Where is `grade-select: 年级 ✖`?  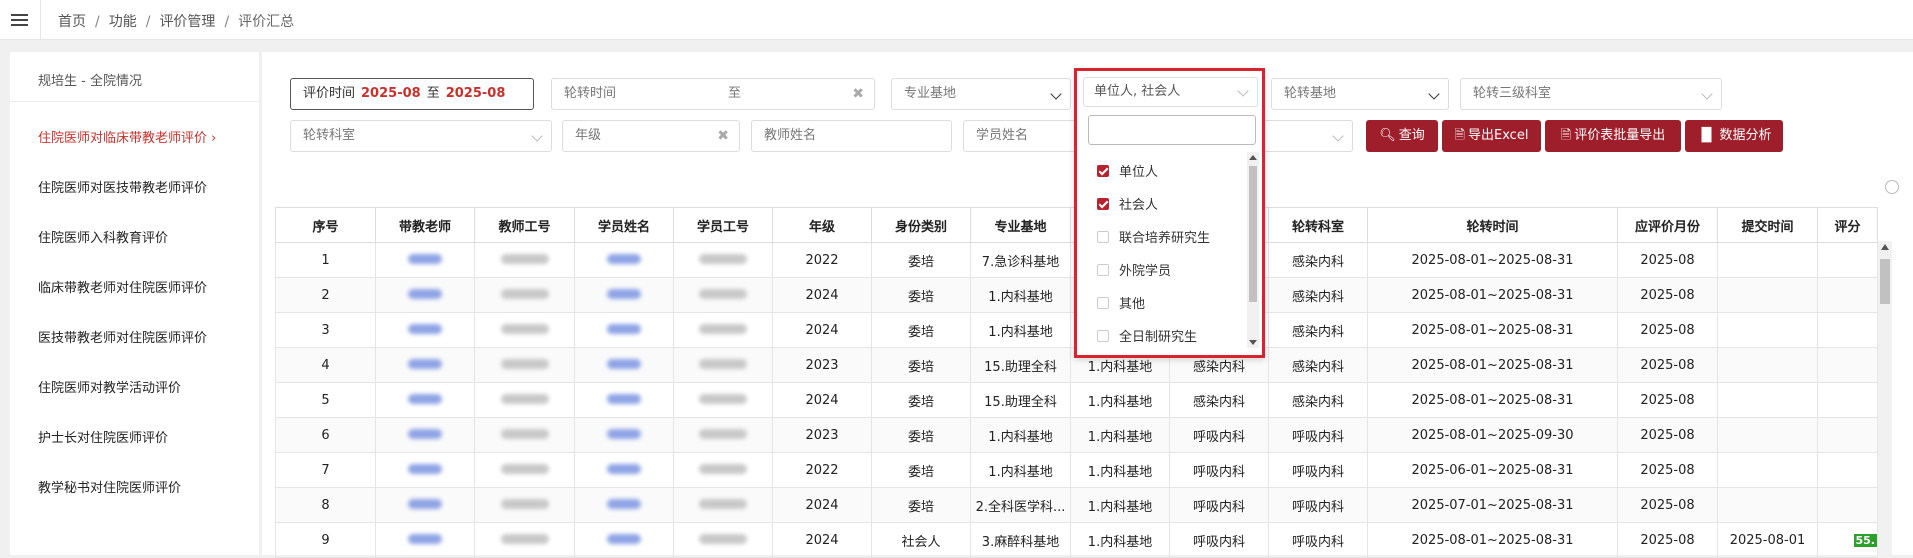 grade-select: 年级 ✖ is located at coordinates (651, 136).